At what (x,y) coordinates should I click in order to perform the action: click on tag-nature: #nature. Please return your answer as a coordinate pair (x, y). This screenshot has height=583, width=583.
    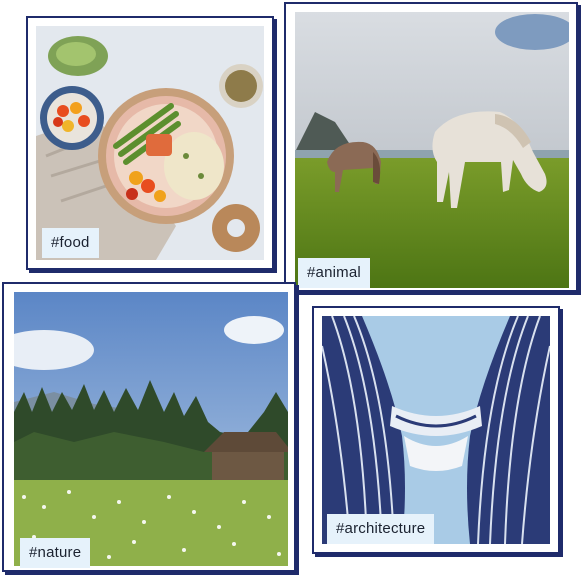
    Looking at the image, I should click on (55, 553).